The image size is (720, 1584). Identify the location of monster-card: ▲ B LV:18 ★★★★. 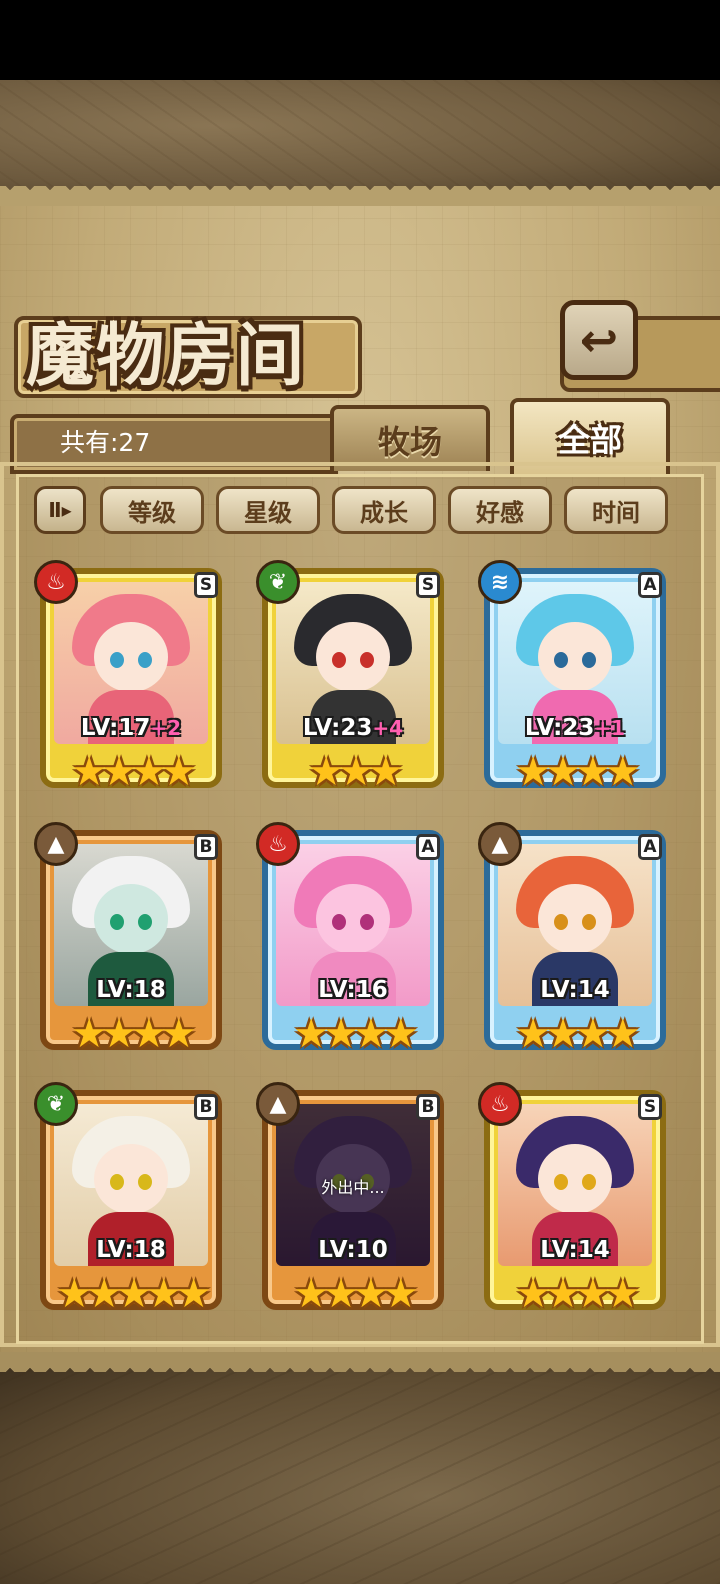
(131, 942).